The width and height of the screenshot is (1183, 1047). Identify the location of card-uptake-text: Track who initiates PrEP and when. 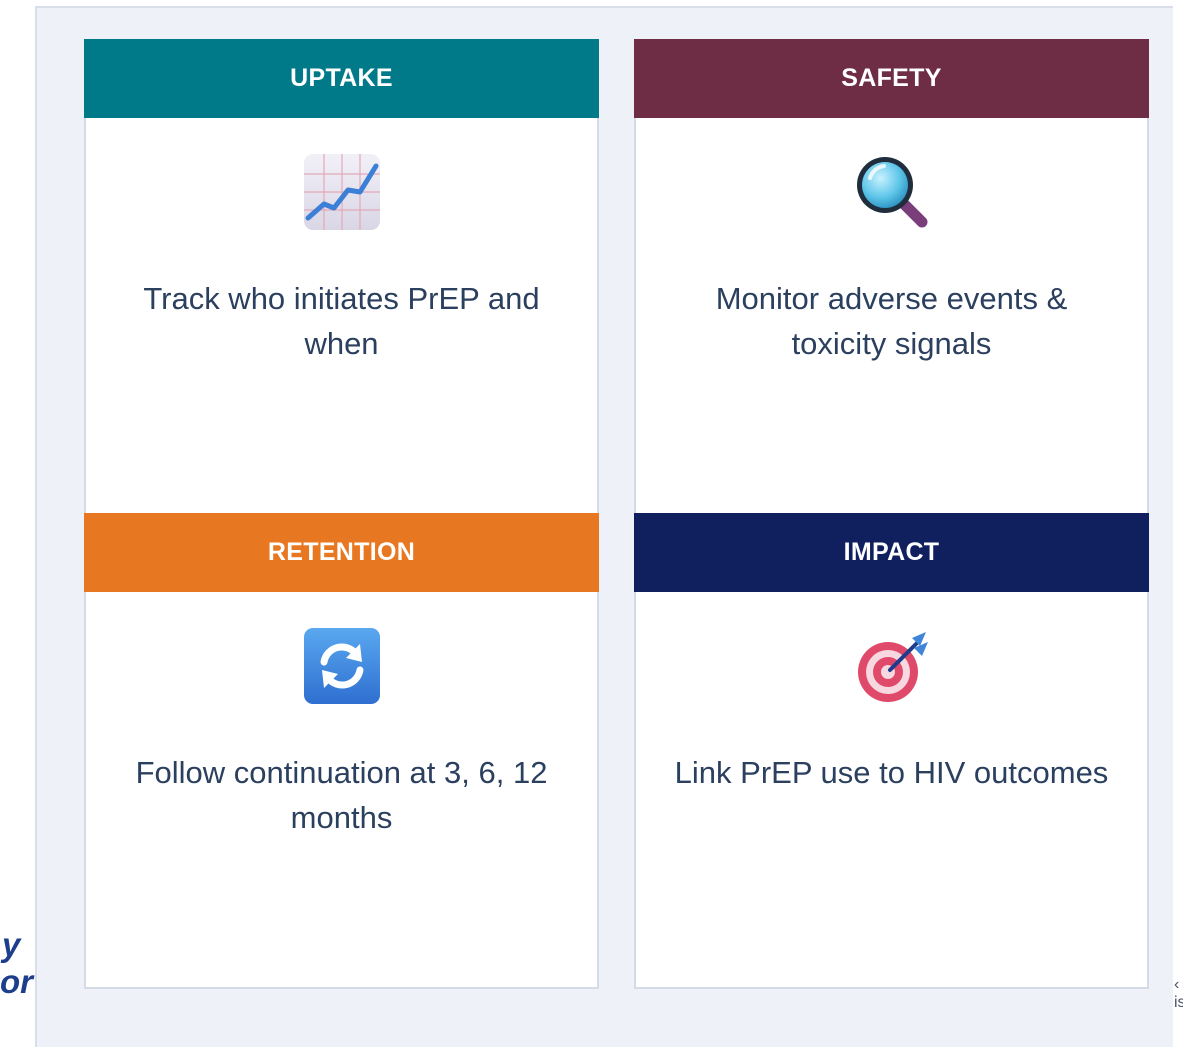
(341, 321).